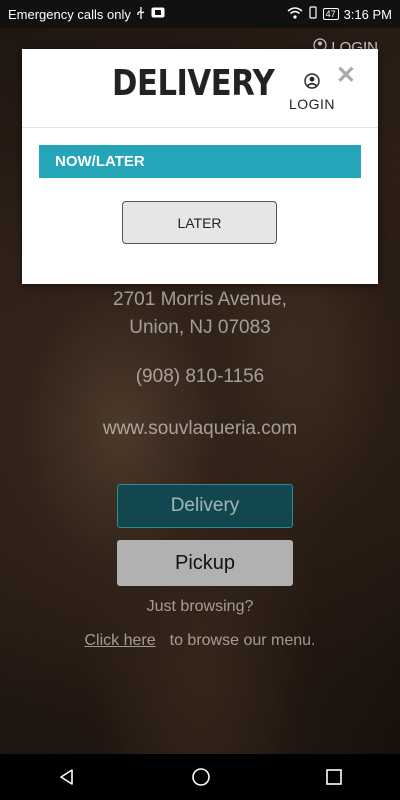  Describe the element at coordinates (312, 82) in the screenshot. I see `user-icon` at that location.